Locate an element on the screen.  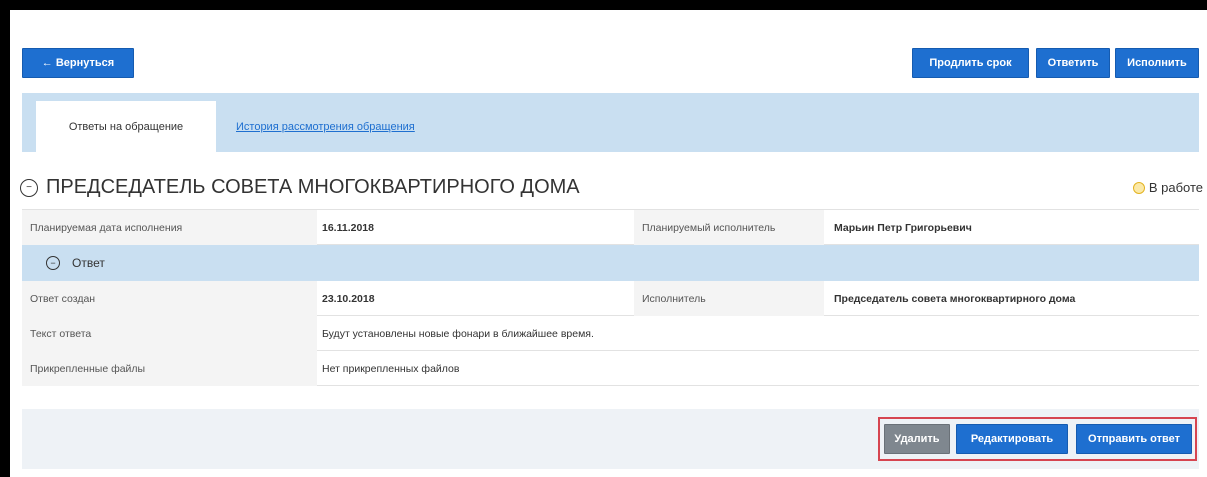
planned-executor-label: Планируемый исполнитель is located at coordinates (729, 227).